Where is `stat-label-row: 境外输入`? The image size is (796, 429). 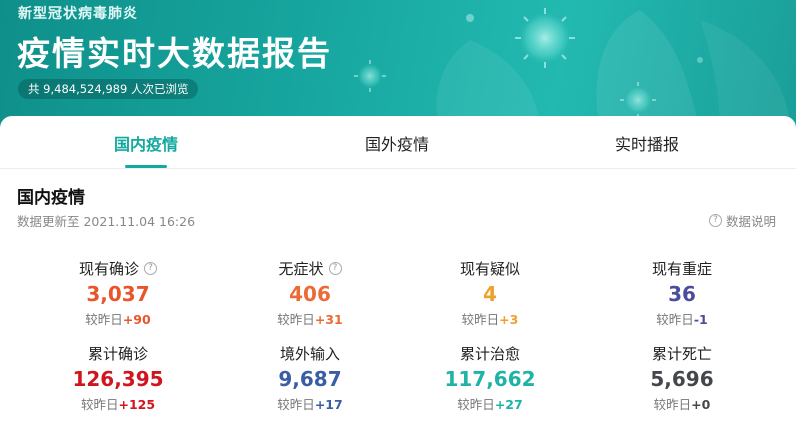
stat-label-row: 境外输入 is located at coordinates (310, 353).